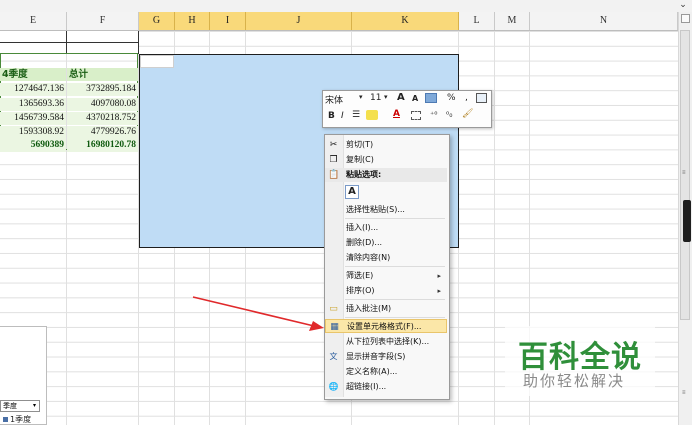 The image size is (692, 425). What do you see at coordinates (333, 356) in the screenshot?
I see `phonetic-icon: 文` at bounding box center [333, 356].